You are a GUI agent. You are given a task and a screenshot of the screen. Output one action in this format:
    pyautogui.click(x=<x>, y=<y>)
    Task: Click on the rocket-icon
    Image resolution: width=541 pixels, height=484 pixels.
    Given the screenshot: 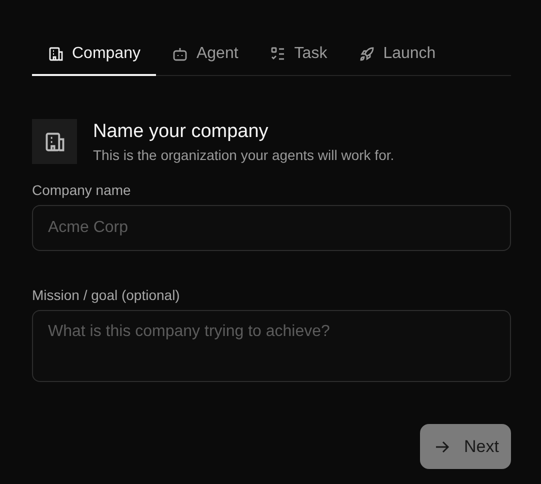 What is the action you would take?
    pyautogui.click(x=367, y=54)
    